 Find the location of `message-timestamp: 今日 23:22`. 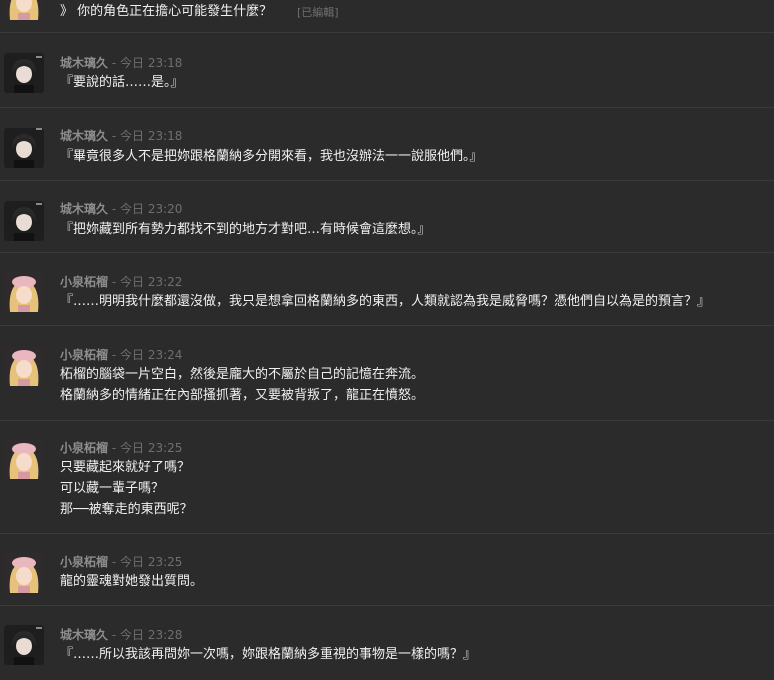

message-timestamp: 今日 23:22 is located at coordinates (151, 282).